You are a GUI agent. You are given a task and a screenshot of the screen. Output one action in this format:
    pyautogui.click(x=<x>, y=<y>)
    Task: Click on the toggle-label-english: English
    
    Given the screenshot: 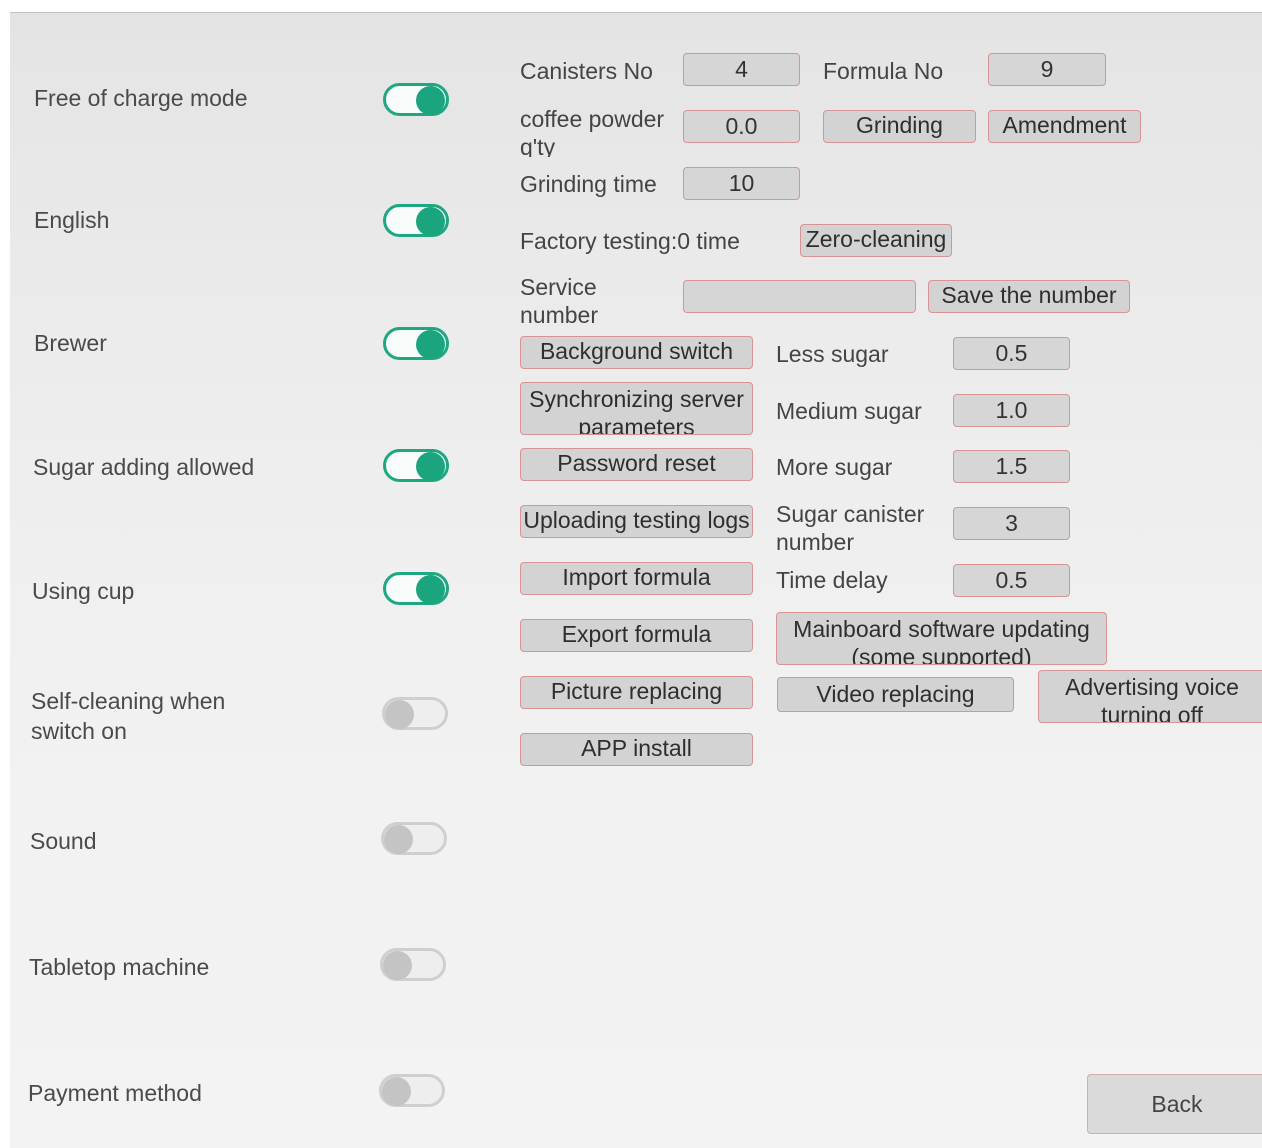 What is the action you would take?
    pyautogui.click(x=72, y=220)
    